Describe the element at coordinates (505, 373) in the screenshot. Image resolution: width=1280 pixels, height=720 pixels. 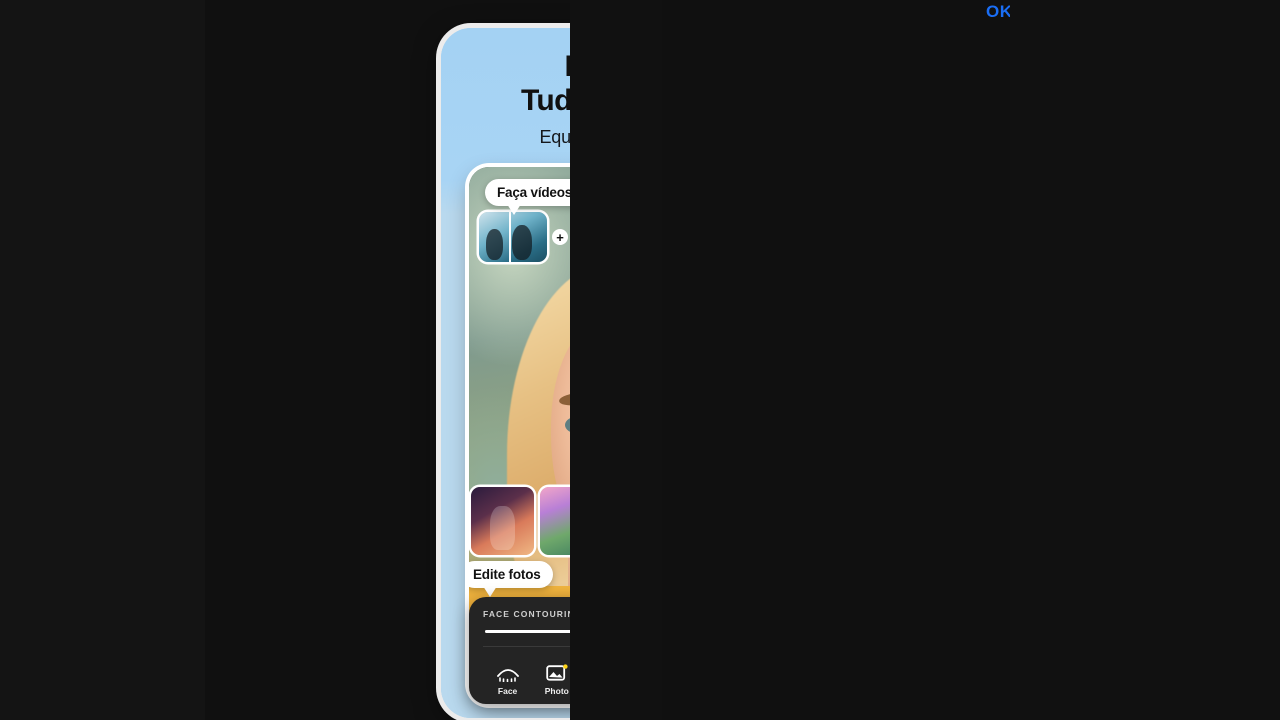
I see `phone-mockup-left: Editor Tudo em um Equipado com AI` at that location.